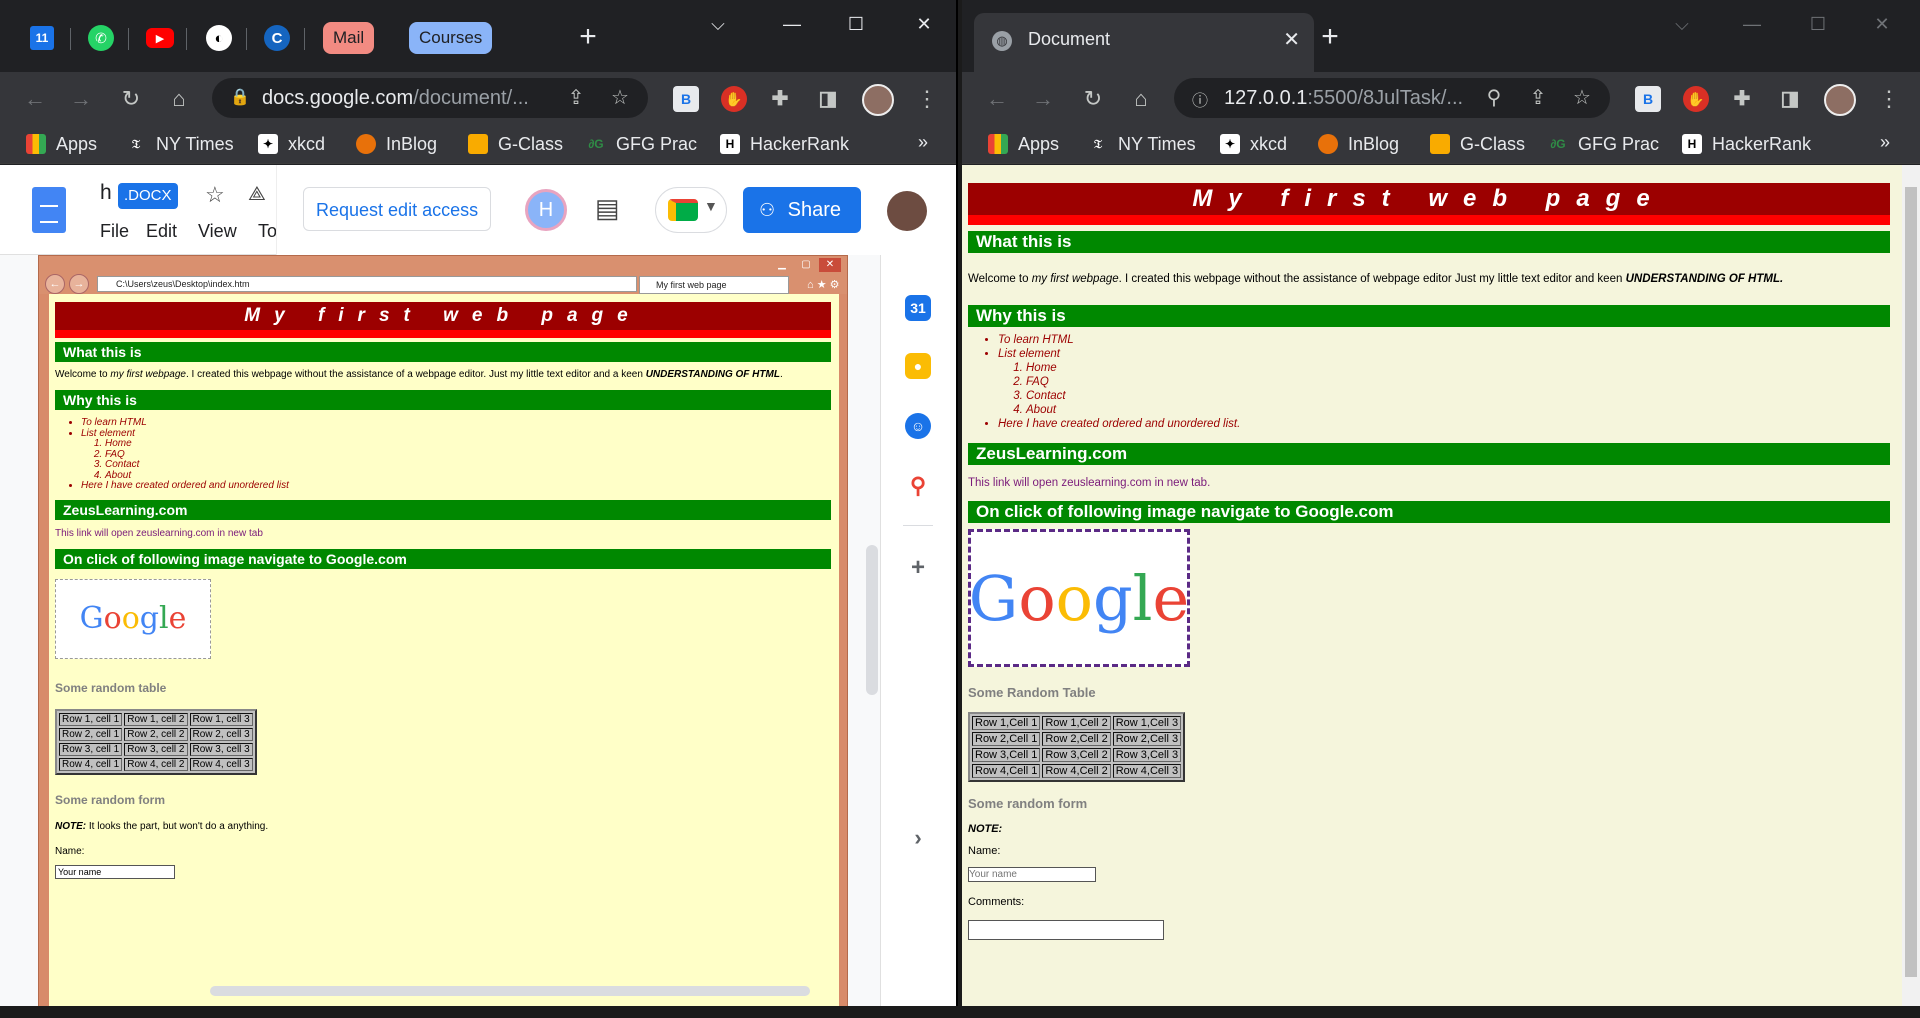  I want to click on menu-file: File, so click(114, 231).